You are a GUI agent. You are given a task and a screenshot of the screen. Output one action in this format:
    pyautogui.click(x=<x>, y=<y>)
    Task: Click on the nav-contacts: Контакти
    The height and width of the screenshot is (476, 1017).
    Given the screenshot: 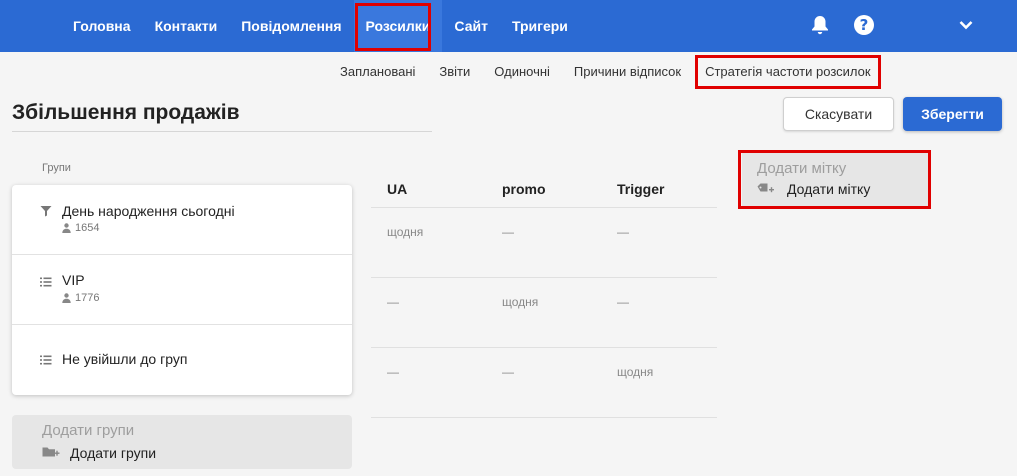 What is the action you would take?
    pyautogui.click(x=186, y=26)
    